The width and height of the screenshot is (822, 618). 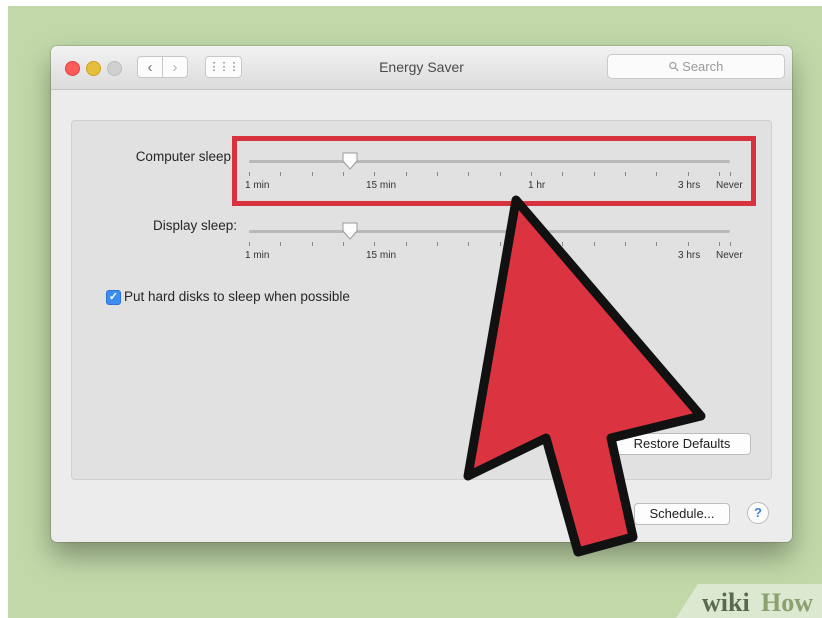 I want to click on svg-text: How, so click(x=787, y=602).